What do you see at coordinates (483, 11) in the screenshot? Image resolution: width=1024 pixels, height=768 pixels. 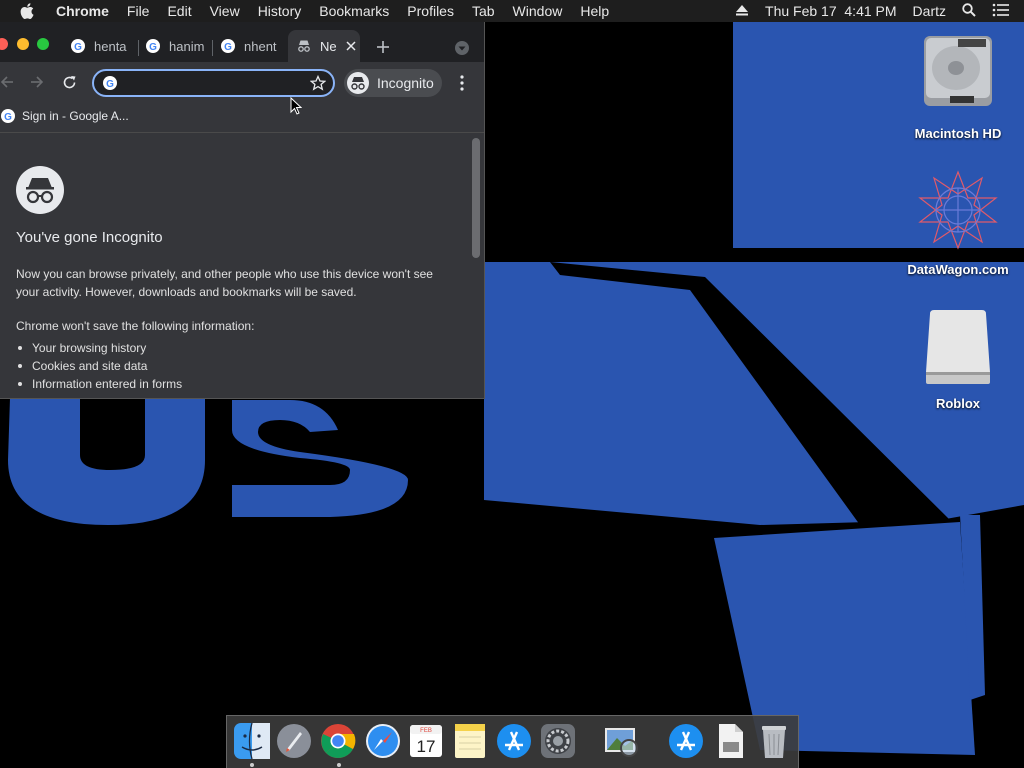 I see `menu-tab: Tab` at bounding box center [483, 11].